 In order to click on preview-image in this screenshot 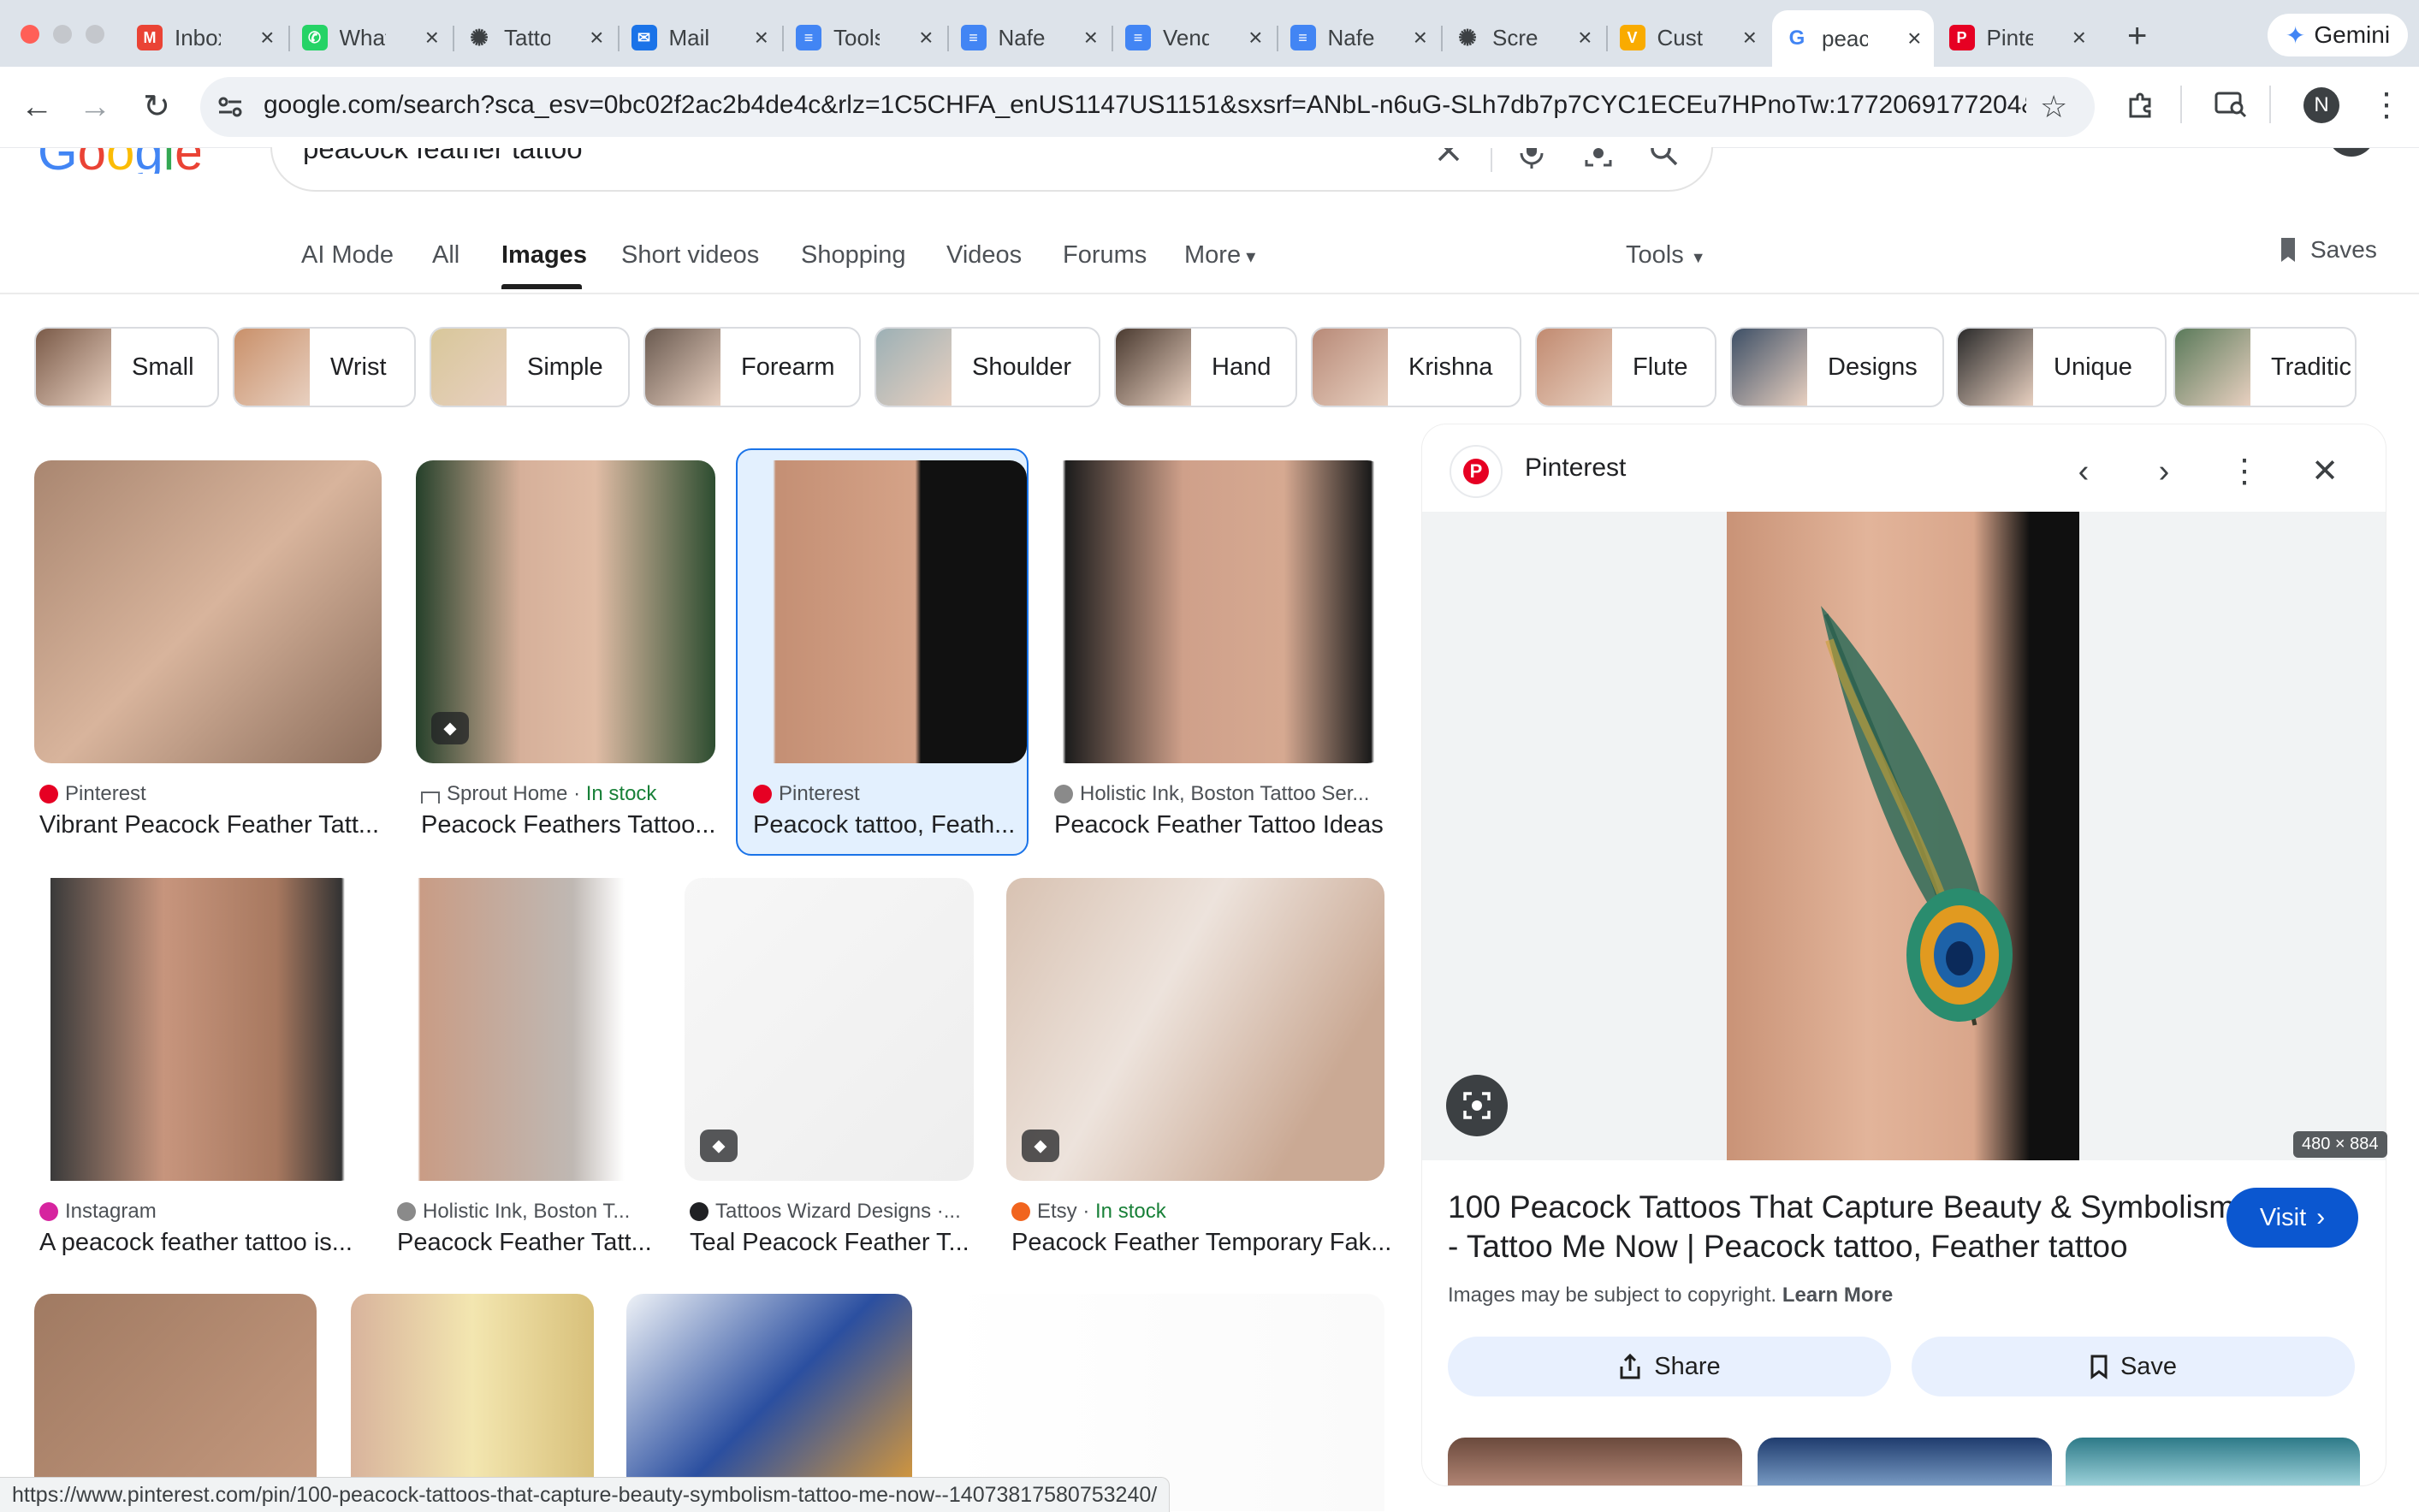, I will do `click(1903, 836)`.